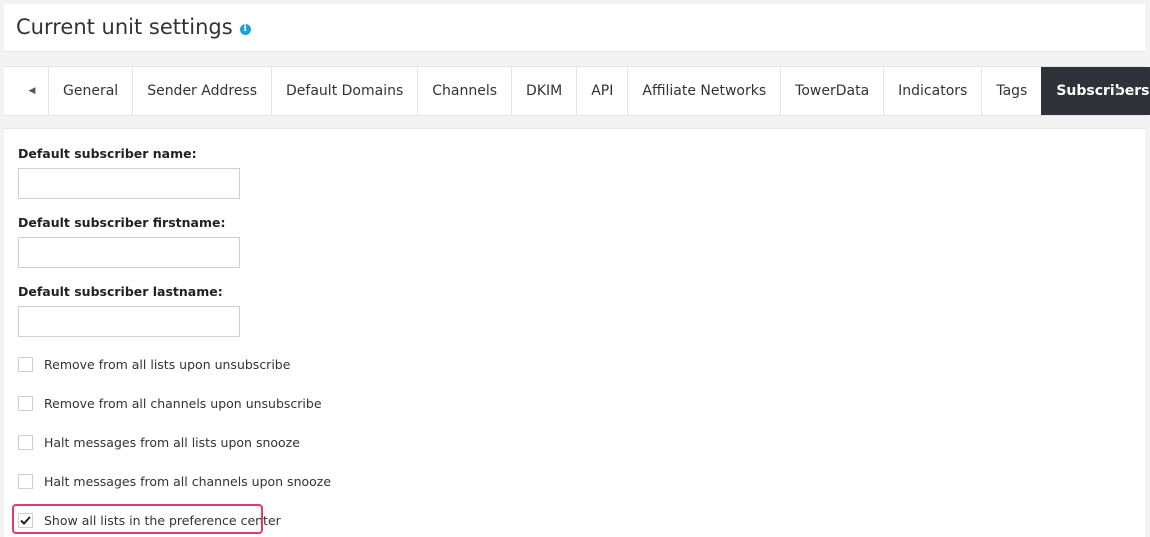 The image size is (1150, 537). I want to click on subscriber-firstname-input, so click(129, 252).